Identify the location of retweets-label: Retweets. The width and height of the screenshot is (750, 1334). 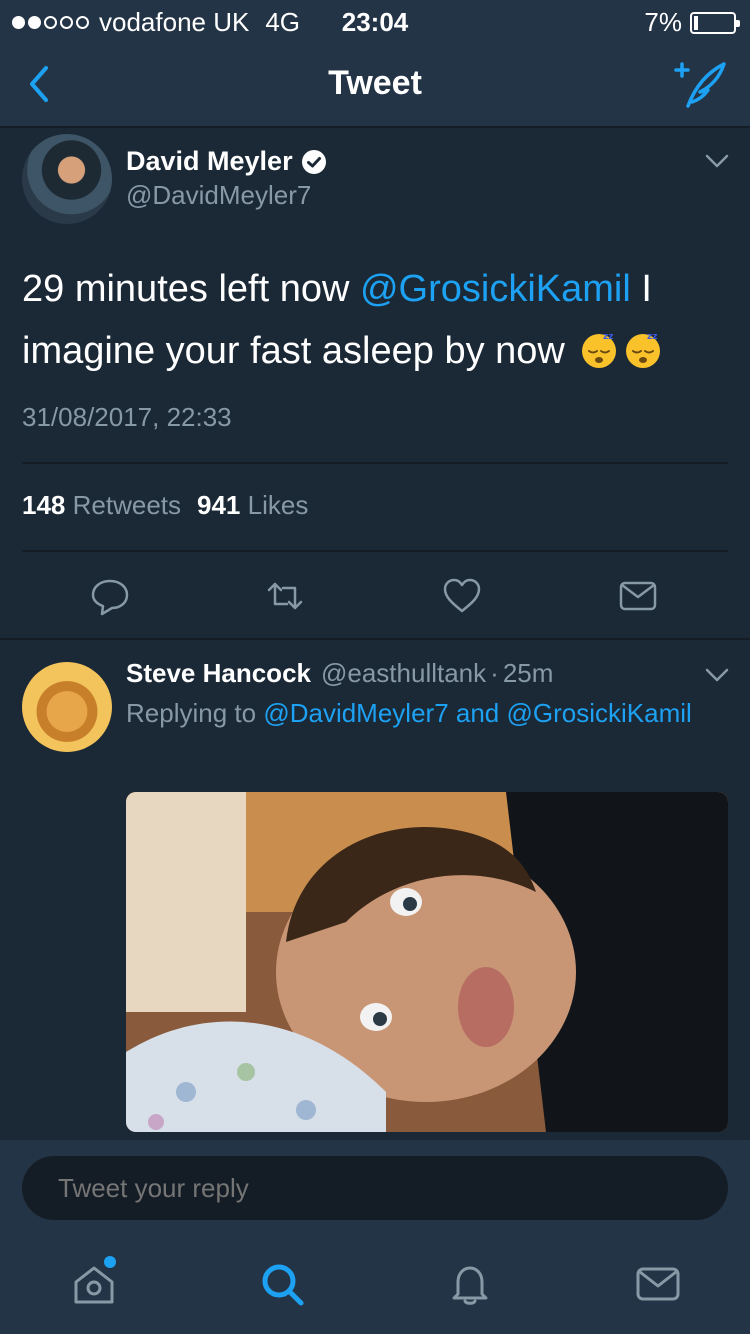
(127, 505).